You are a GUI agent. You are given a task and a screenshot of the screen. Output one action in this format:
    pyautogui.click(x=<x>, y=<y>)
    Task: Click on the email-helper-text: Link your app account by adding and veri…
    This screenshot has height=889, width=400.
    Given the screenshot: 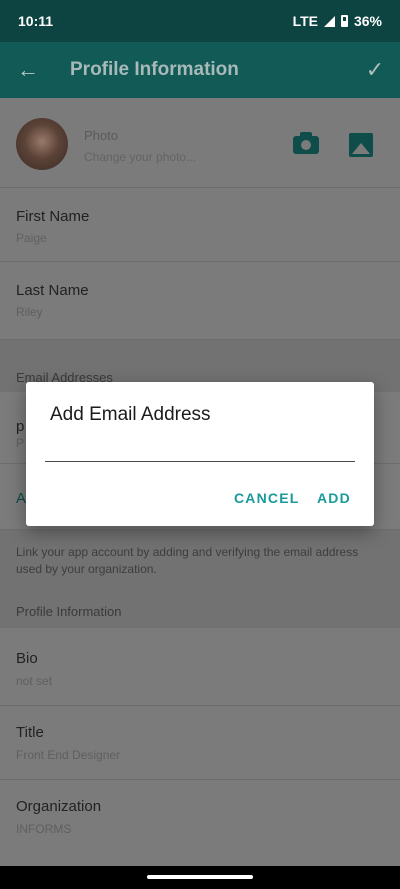 What is the action you would take?
    pyautogui.click(x=187, y=560)
    